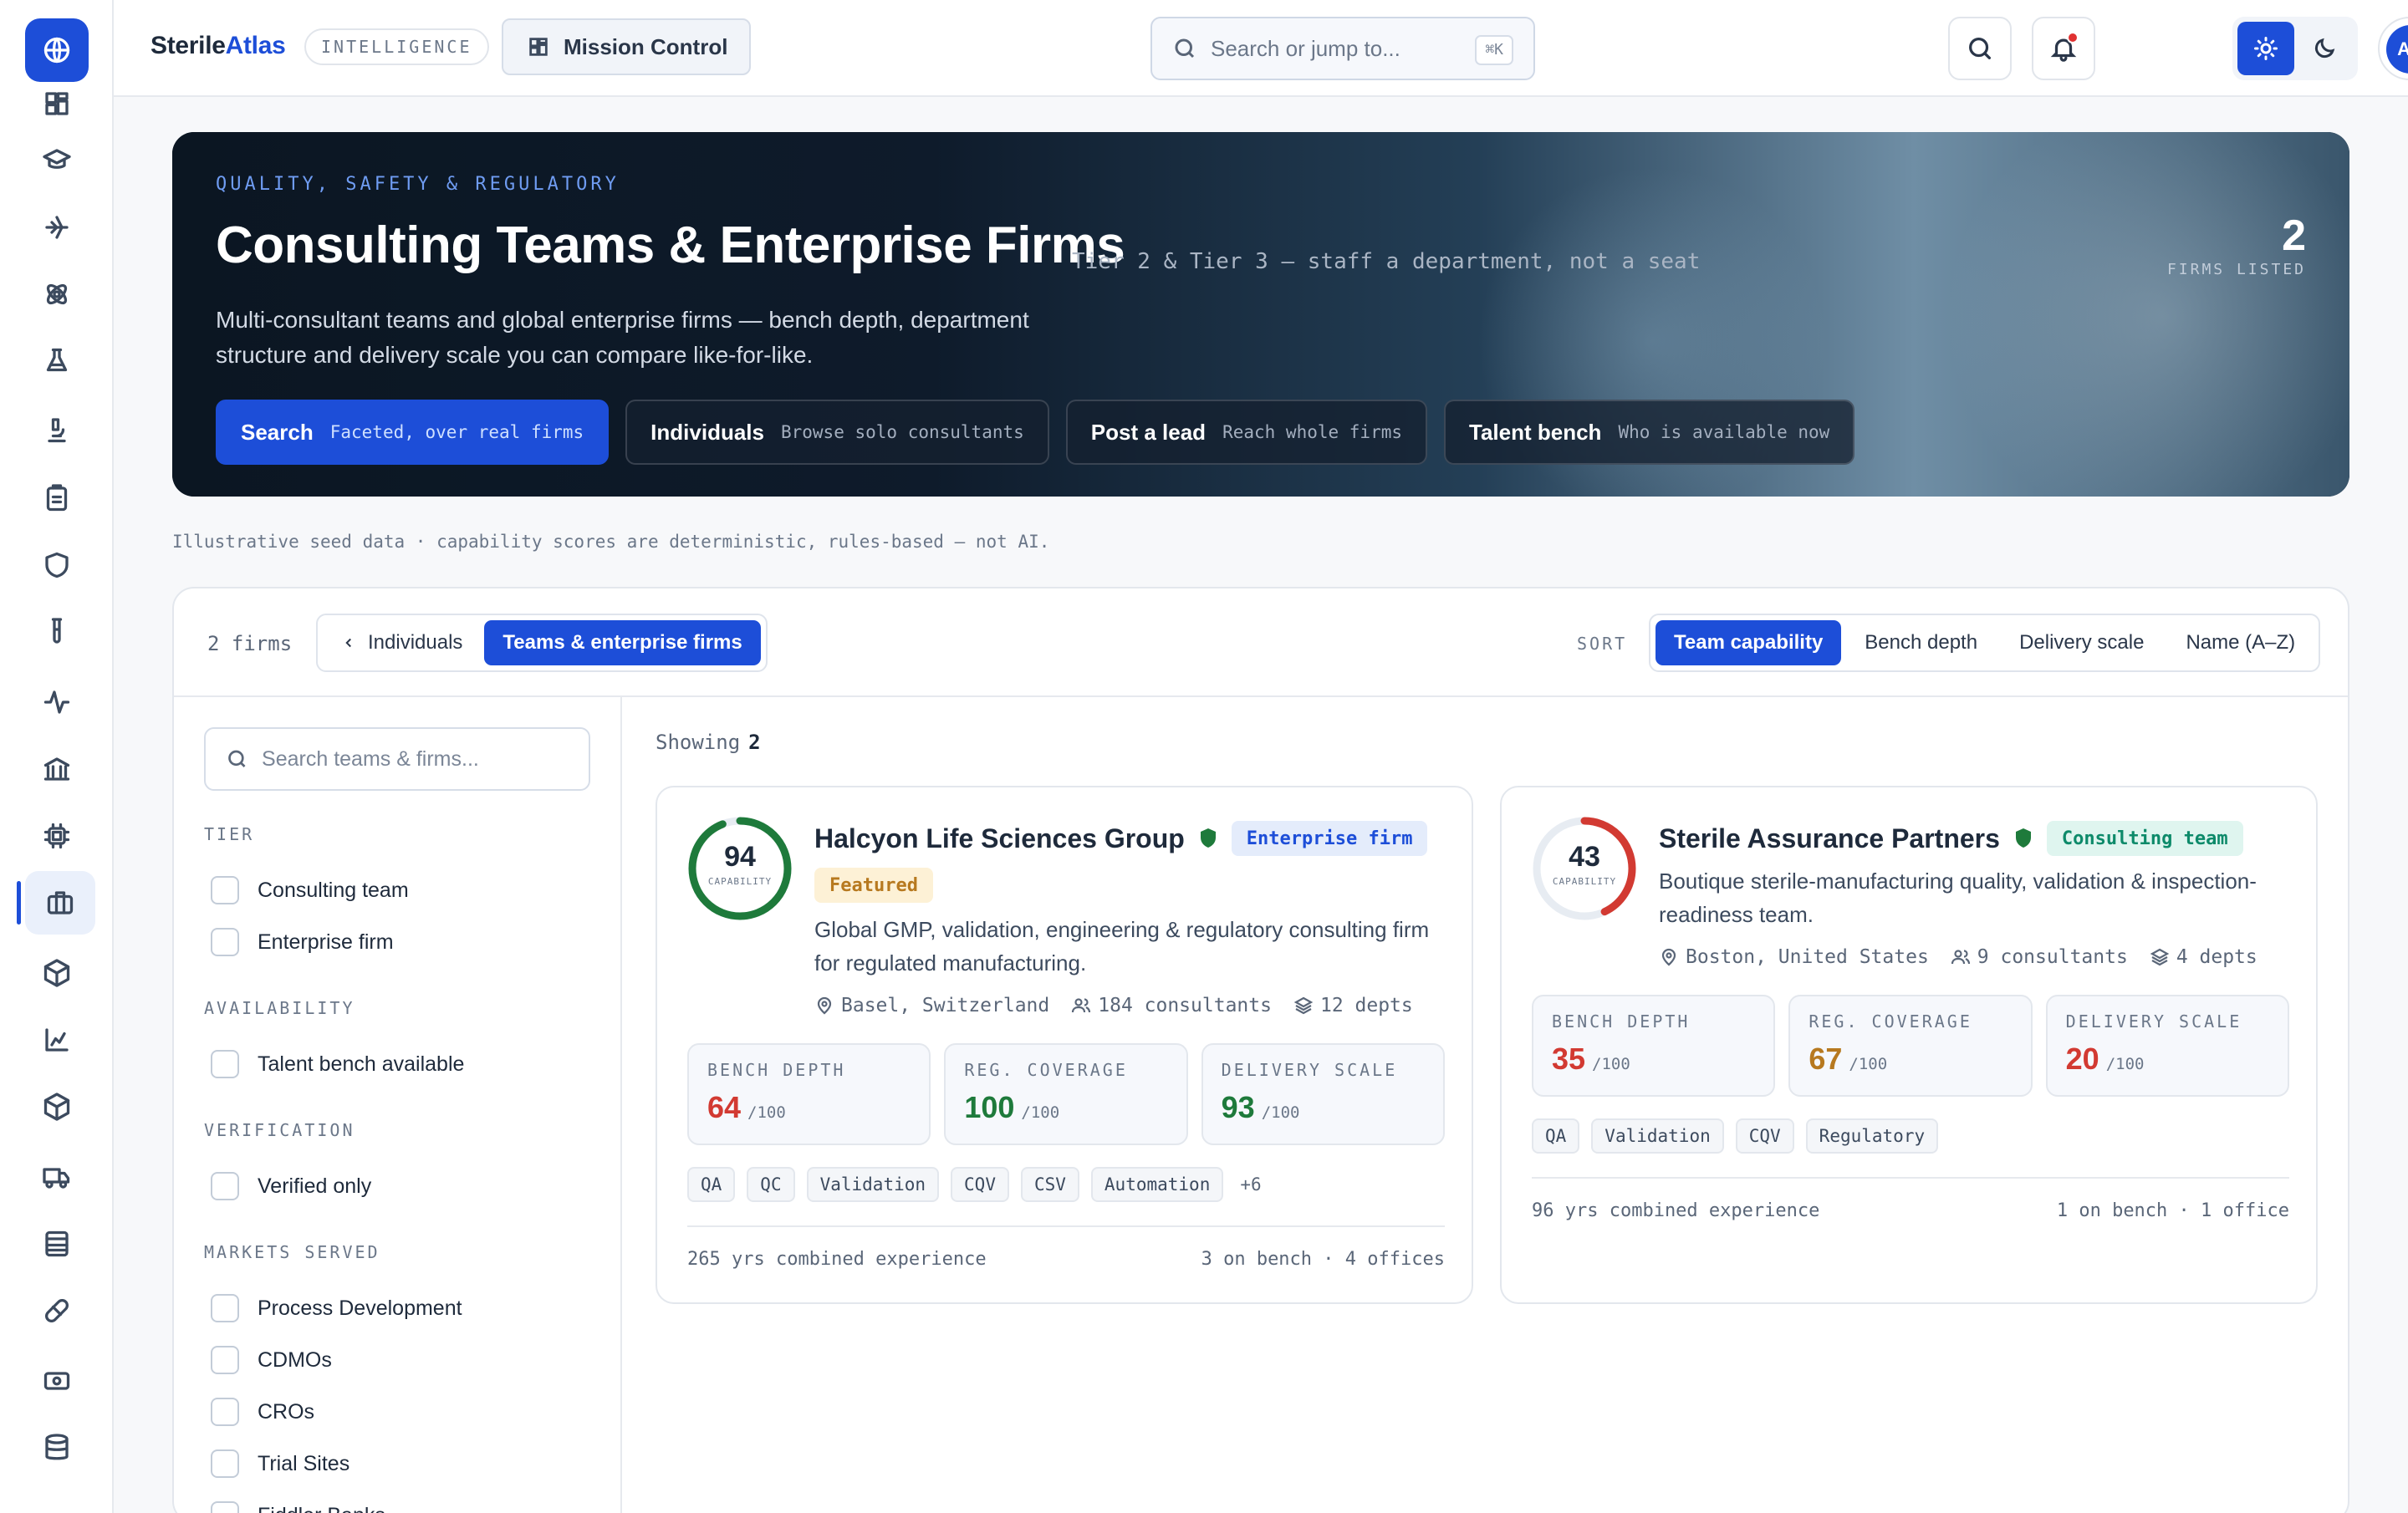 This screenshot has width=2408, height=1513. I want to click on notification-dot, so click(2073, 37).